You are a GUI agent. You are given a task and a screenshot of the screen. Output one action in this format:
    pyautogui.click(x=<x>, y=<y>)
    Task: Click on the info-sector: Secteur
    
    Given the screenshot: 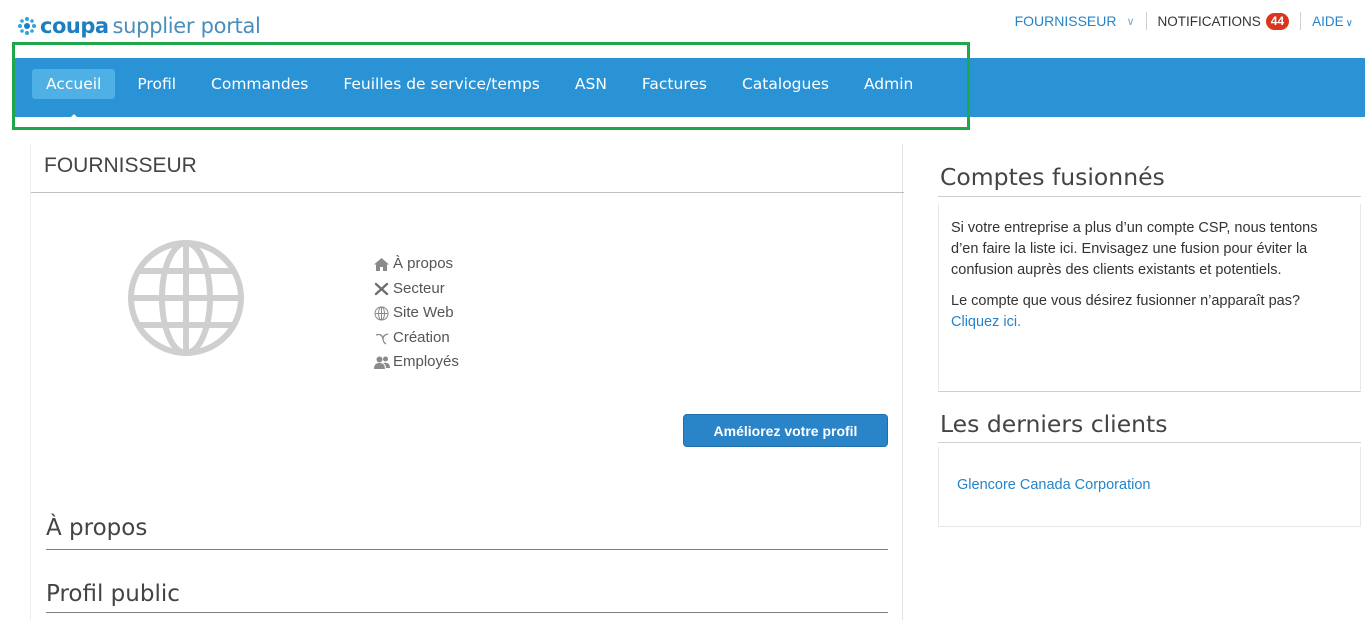 What is the action you would take?
    pyautogui.click(x=416, y=289)
    